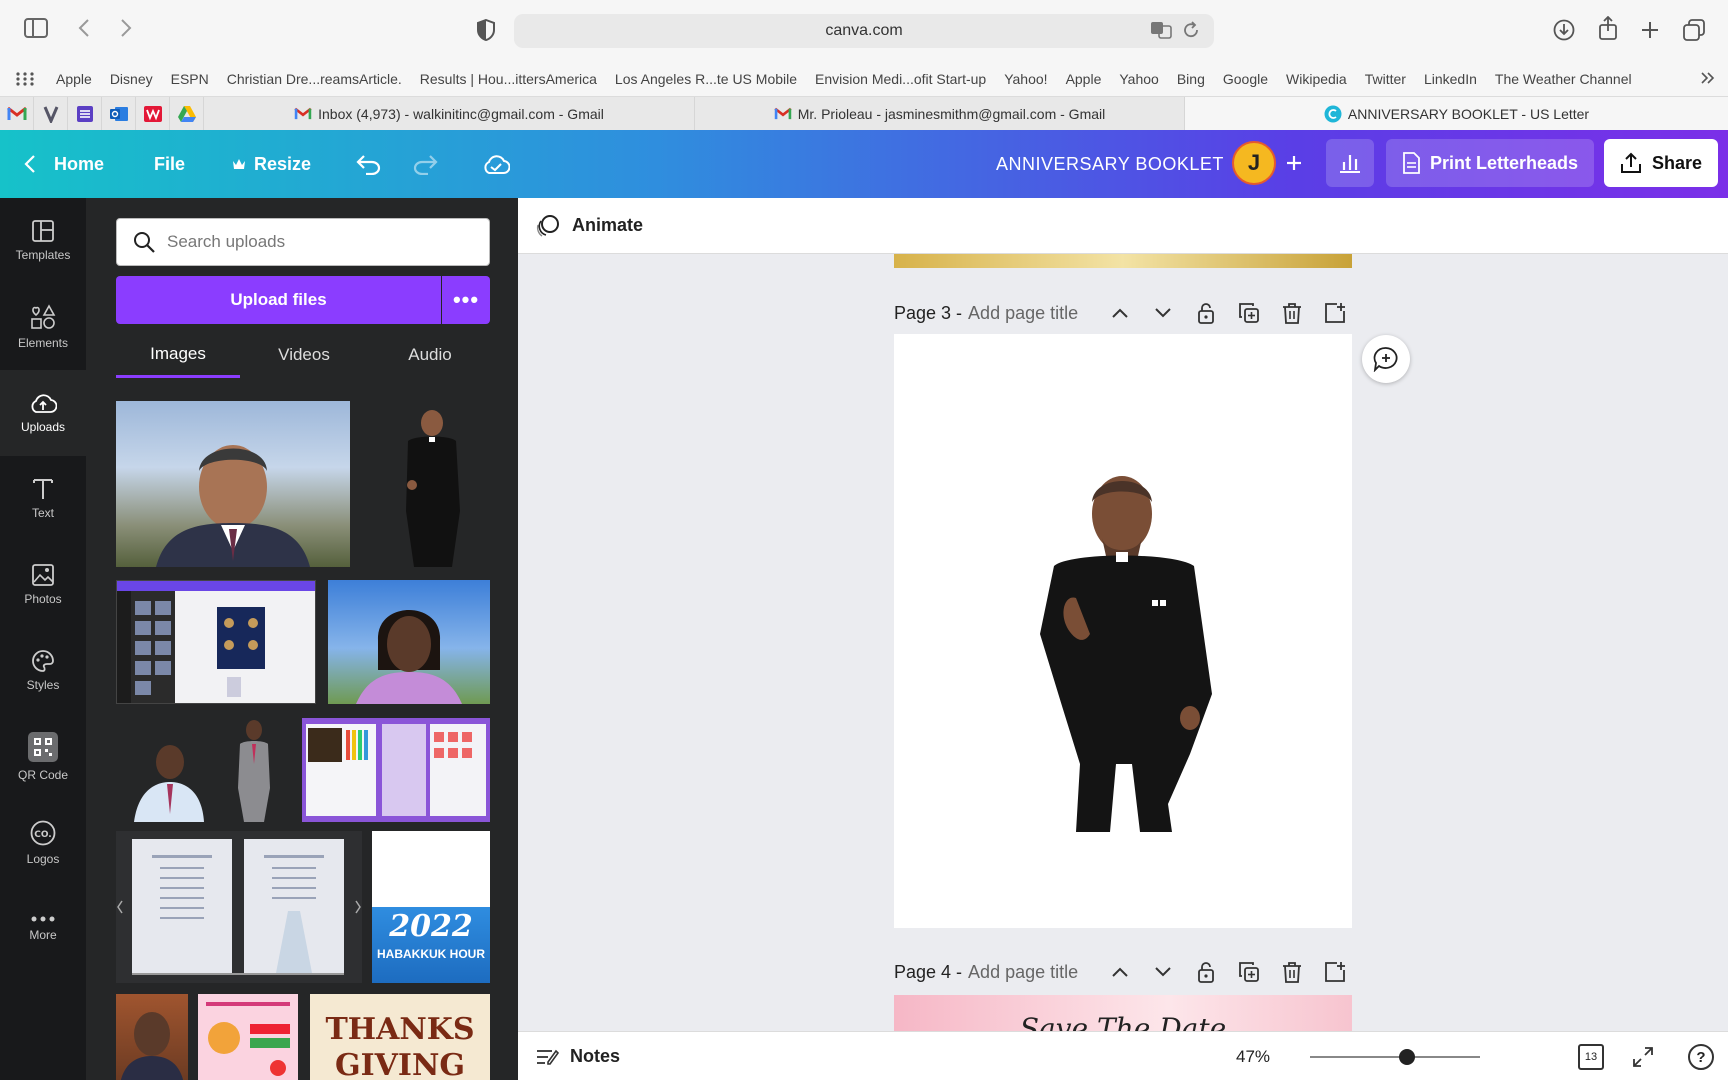  Describe the element at coordinates (369, 164) in the screenshot. I see `undo-button` at that location.